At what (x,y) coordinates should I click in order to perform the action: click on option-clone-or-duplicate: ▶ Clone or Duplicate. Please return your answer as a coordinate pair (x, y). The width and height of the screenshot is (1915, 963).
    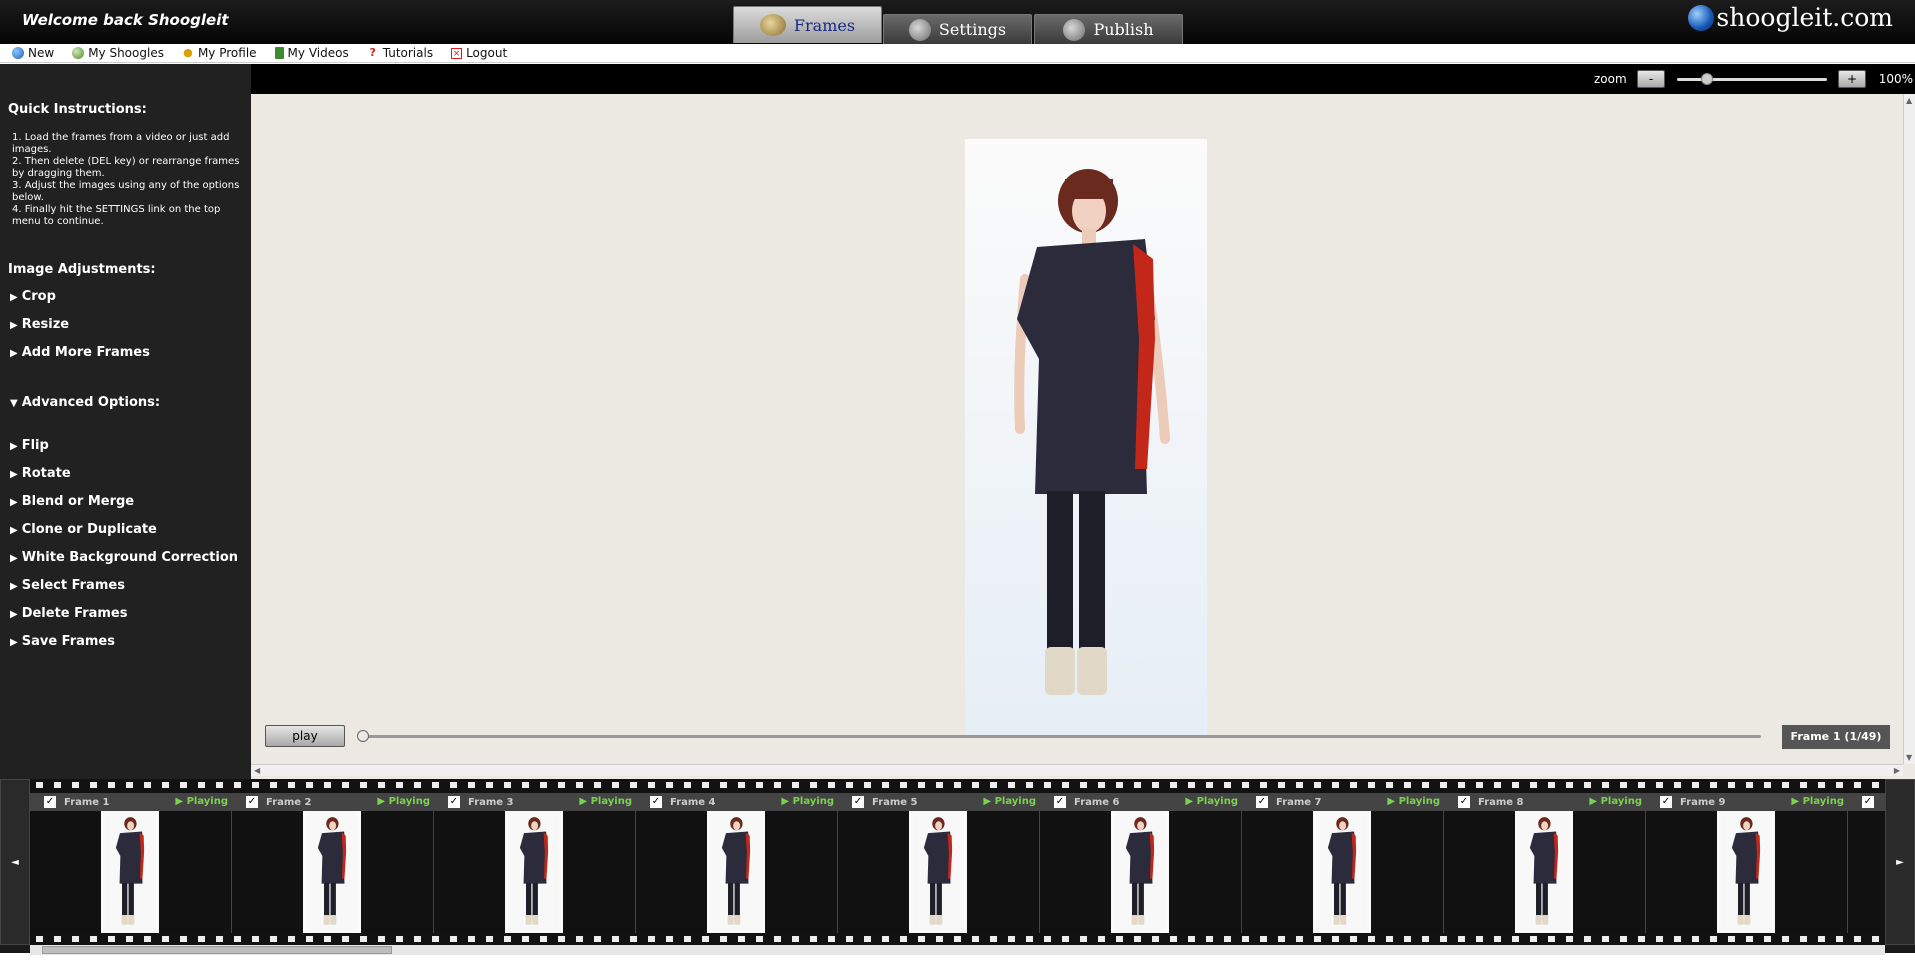
    Looking at the image, I should click on (83, 529).